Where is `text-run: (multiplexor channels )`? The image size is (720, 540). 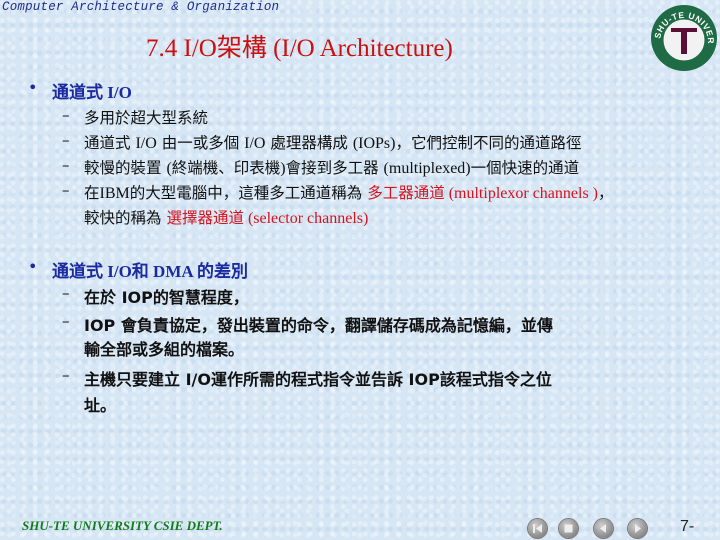 text-run: (multiplexor channels ) is located at coordinates (521, 193).